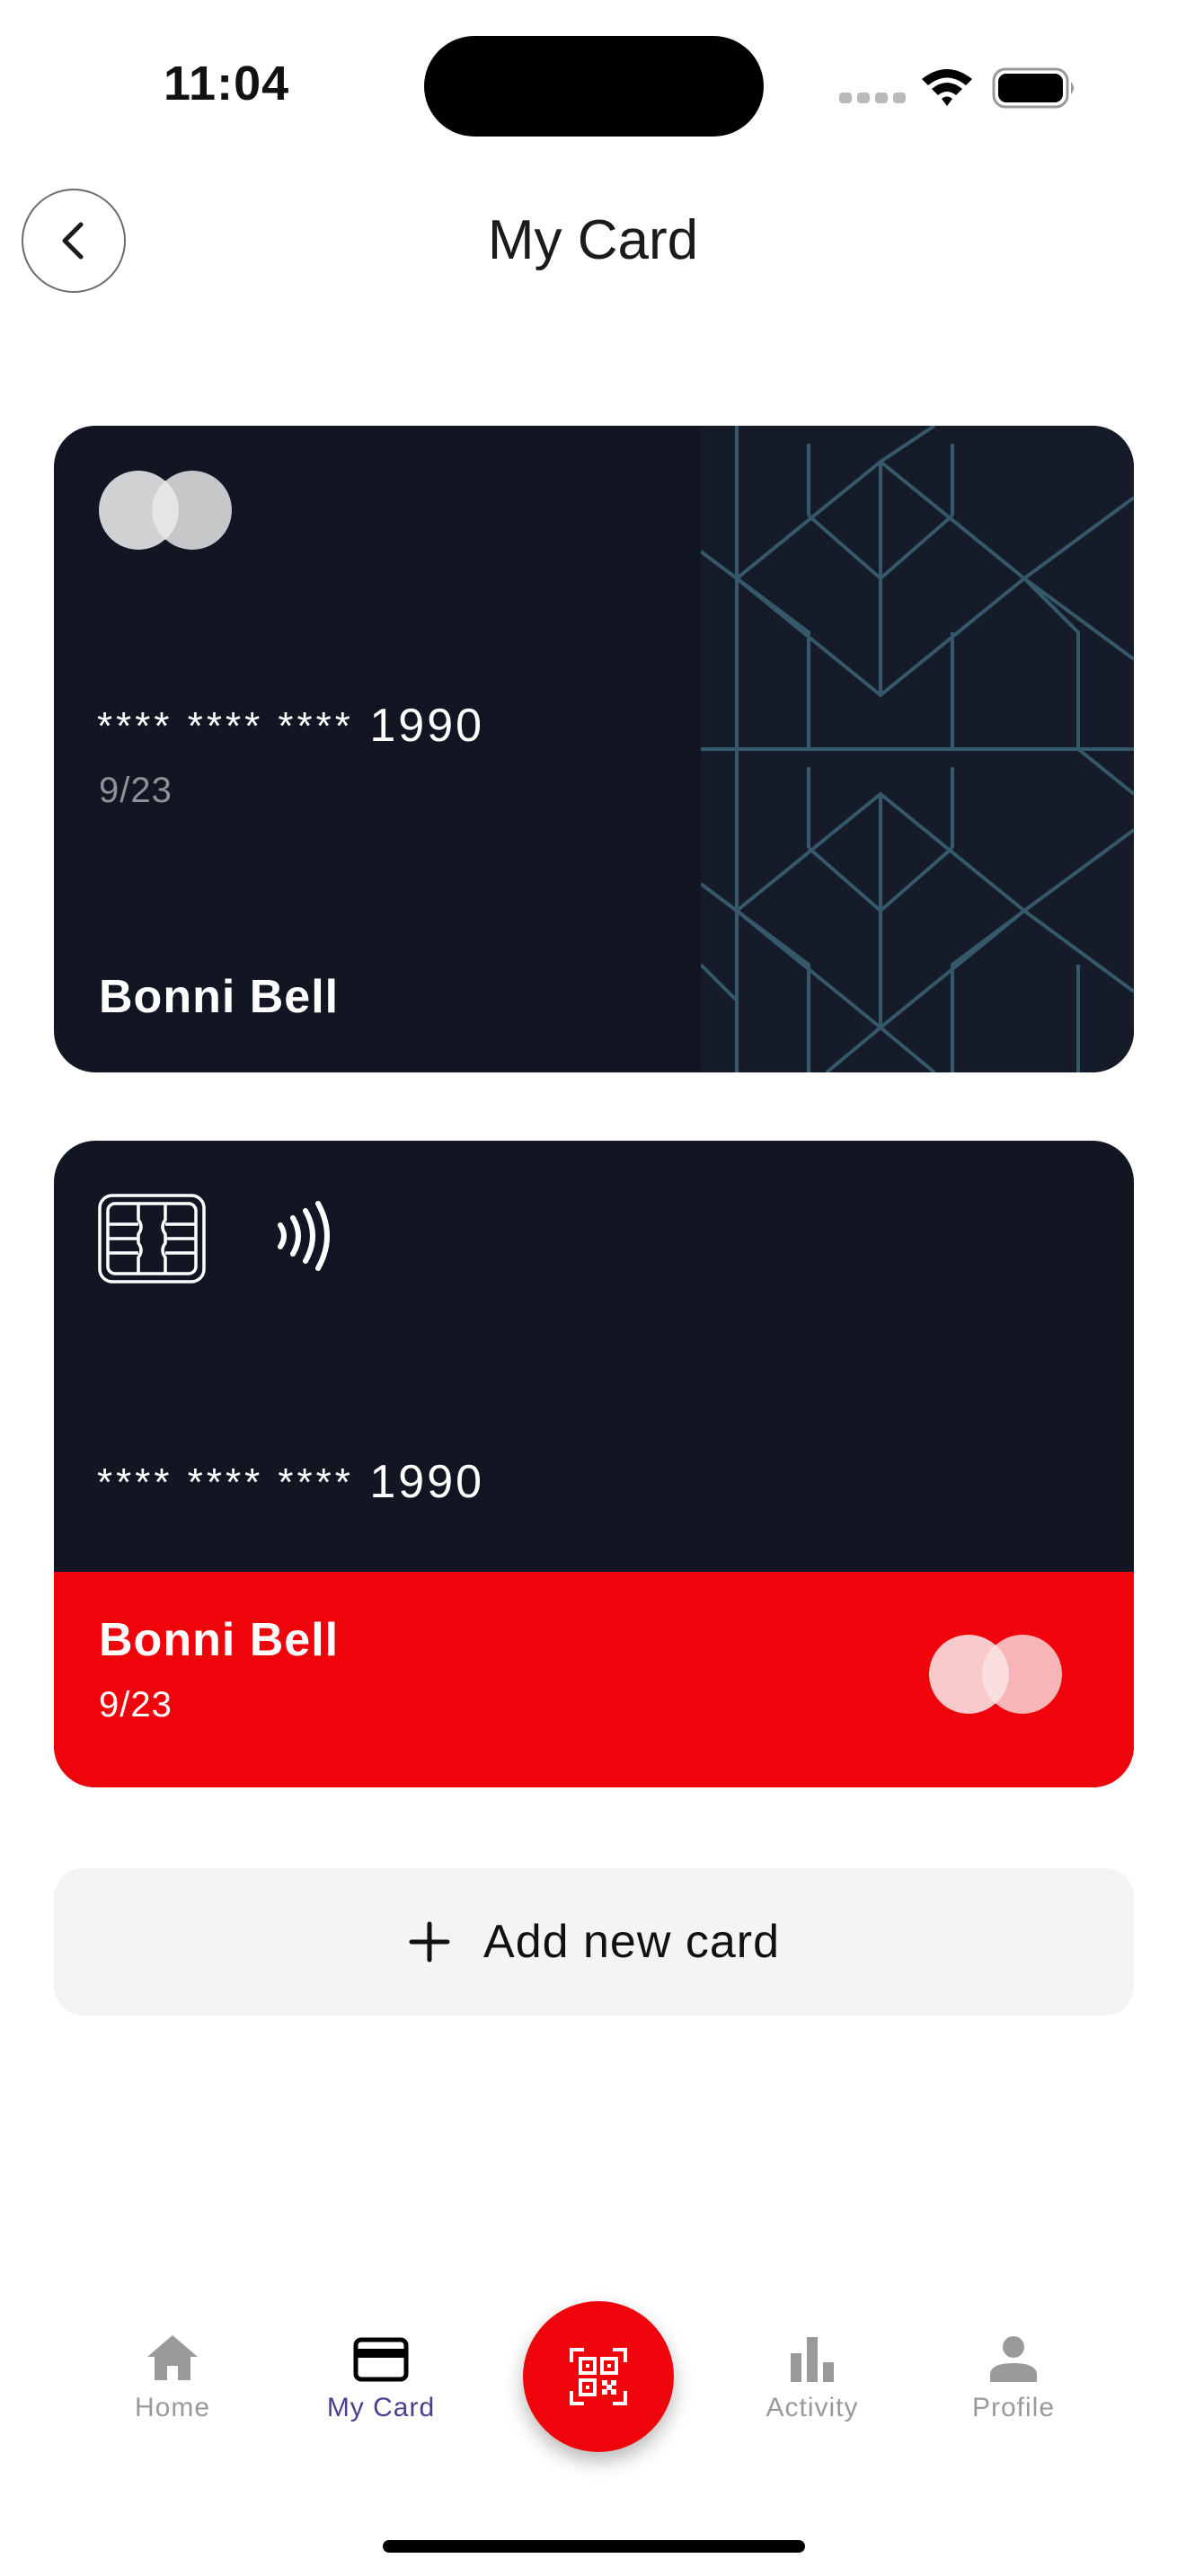 The height and width of the screenshot is (2576, 1186). I want to click on status-time: 11:04, so click(227, 83).